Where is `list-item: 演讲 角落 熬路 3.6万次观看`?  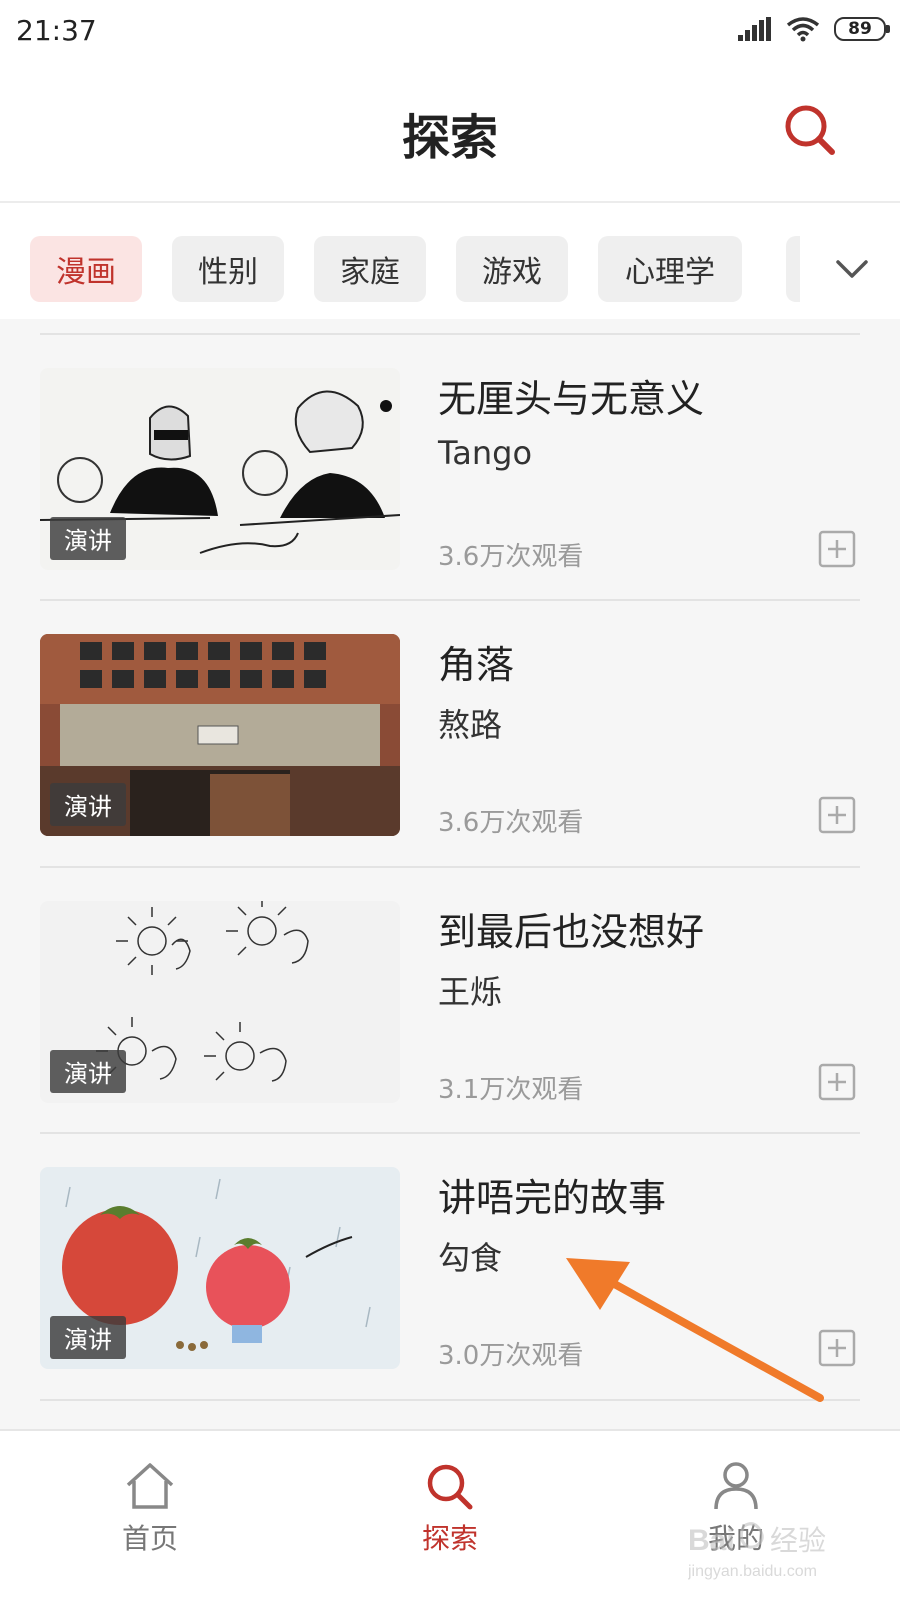 list-item: 演讲 角落 熬路 3.6万次观看 is located at coordinates (450, 736).